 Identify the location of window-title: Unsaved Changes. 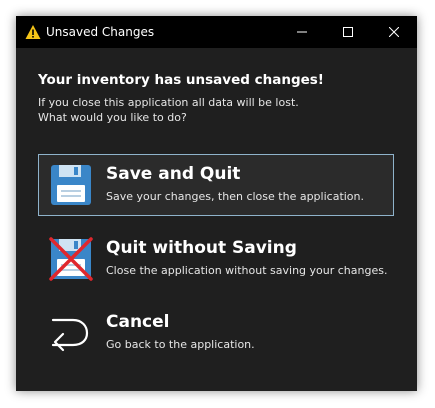
(100, 32).